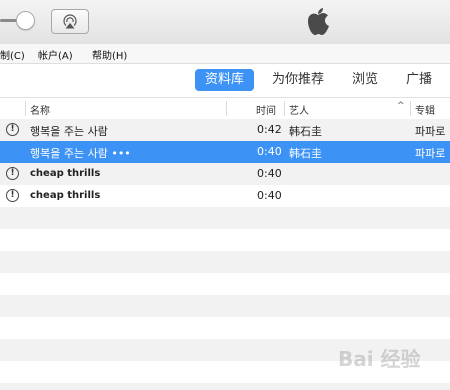 Image resolution: width=450 pixels, height=390 pixels. What do you see at coordinates (365, 80) in the screenshot?
I see `tab-browse: 浏览` at bounding box center [365, 80].